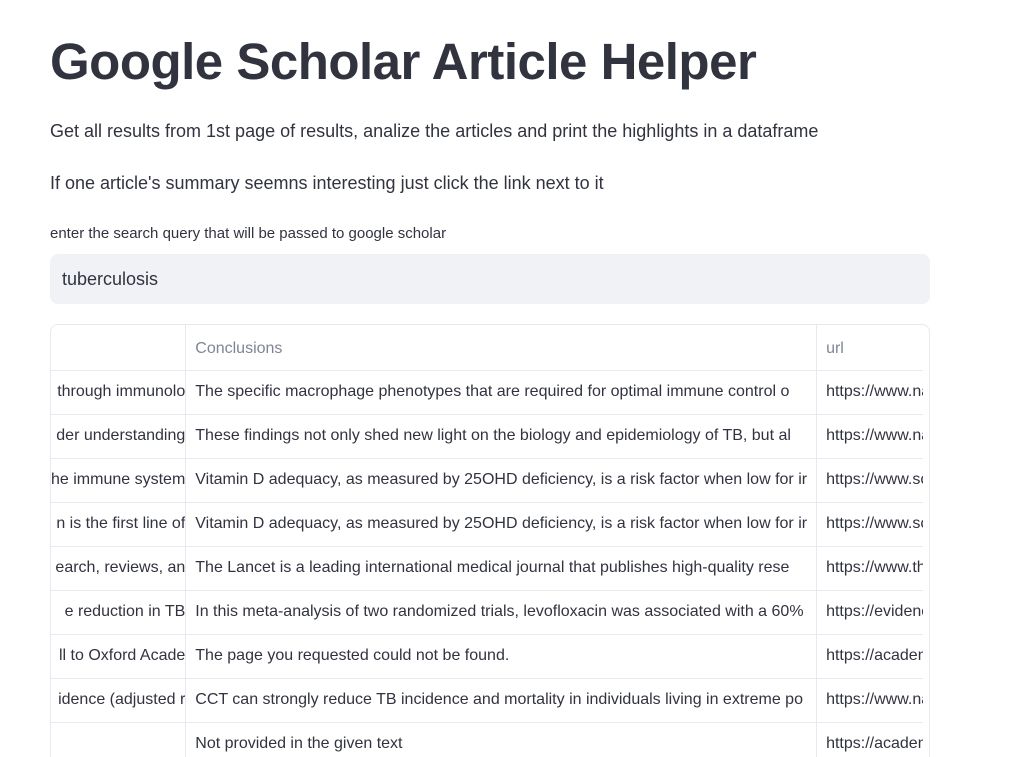  Describe the element at coordinates (403, 61) in the screenshot. I see `page-title: Google Scholar Article Helper` at that location.